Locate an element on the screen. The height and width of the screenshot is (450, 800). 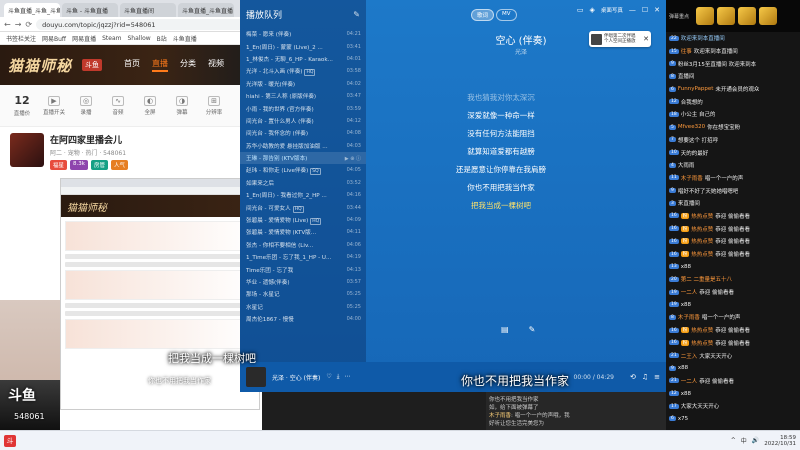
volume-icon: 🔊 is located at coordinates (755, 440).